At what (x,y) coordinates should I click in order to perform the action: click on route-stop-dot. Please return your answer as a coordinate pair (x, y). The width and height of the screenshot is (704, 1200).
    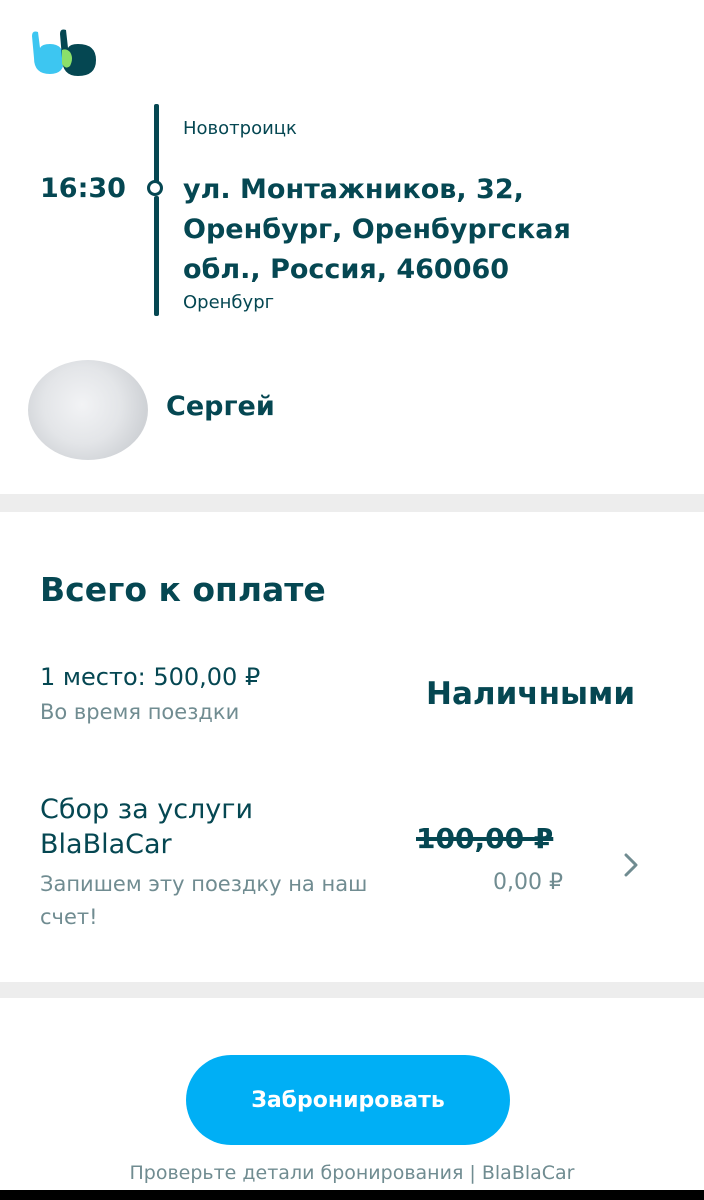
    Looking at the image, I should click on (155, 188).